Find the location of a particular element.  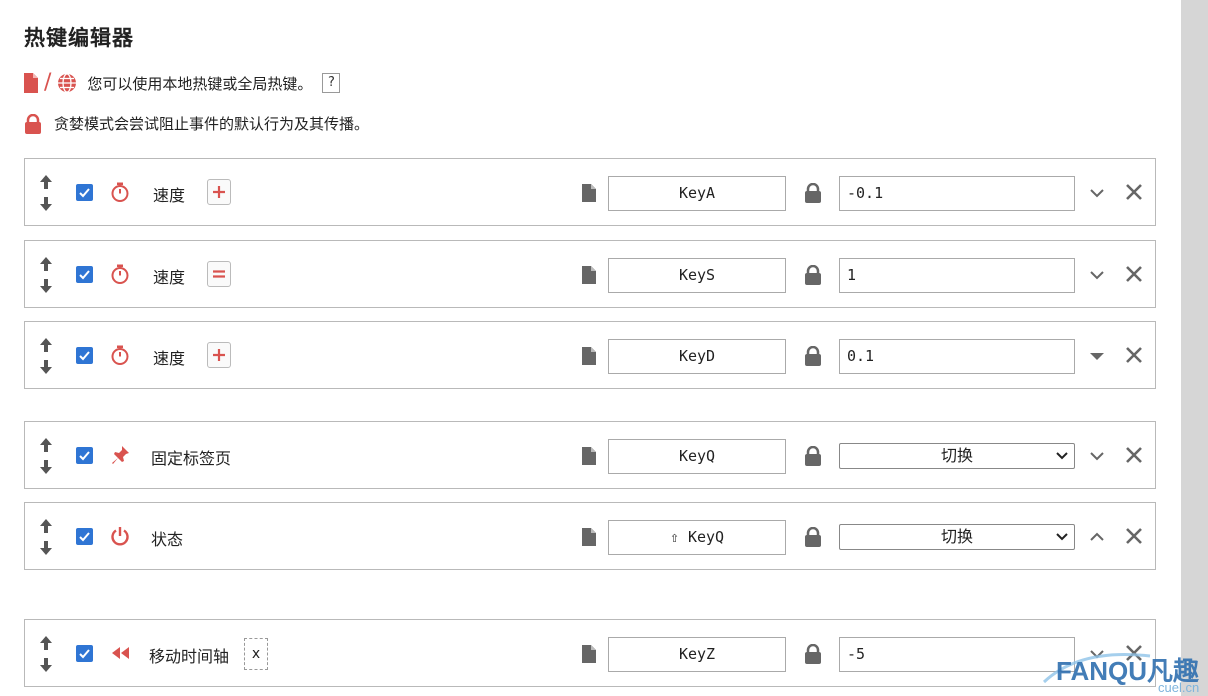

rewind-icon is located at coordinates (120, 653).